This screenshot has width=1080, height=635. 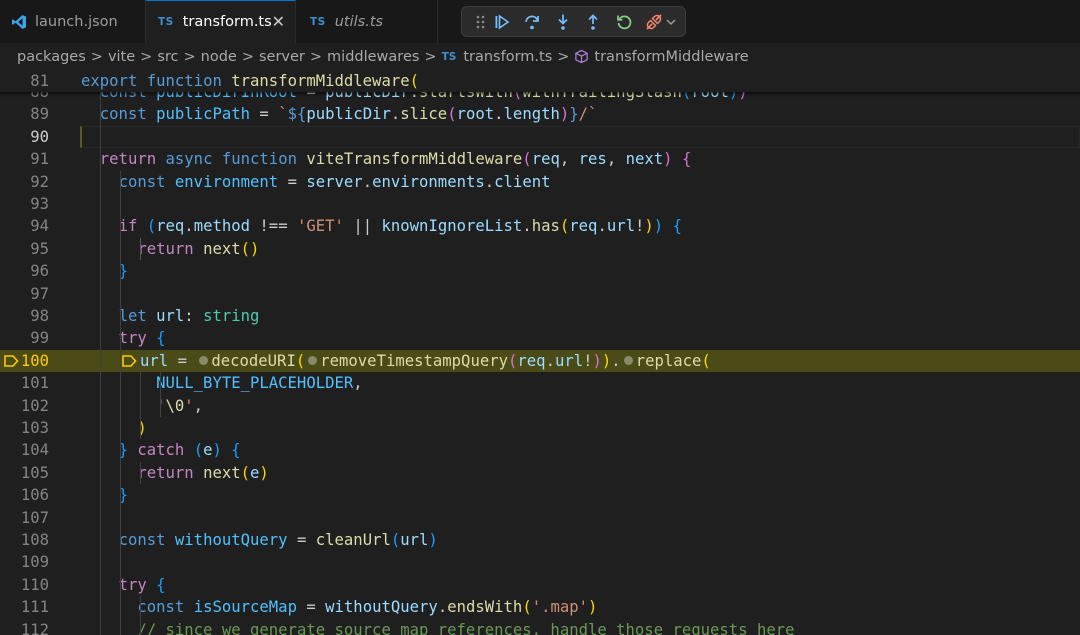 What do you see at coordinates (250, 81) in the screenshot?
I see `code-text: export function transformMiddleware(` at bounding box center [250, 81].